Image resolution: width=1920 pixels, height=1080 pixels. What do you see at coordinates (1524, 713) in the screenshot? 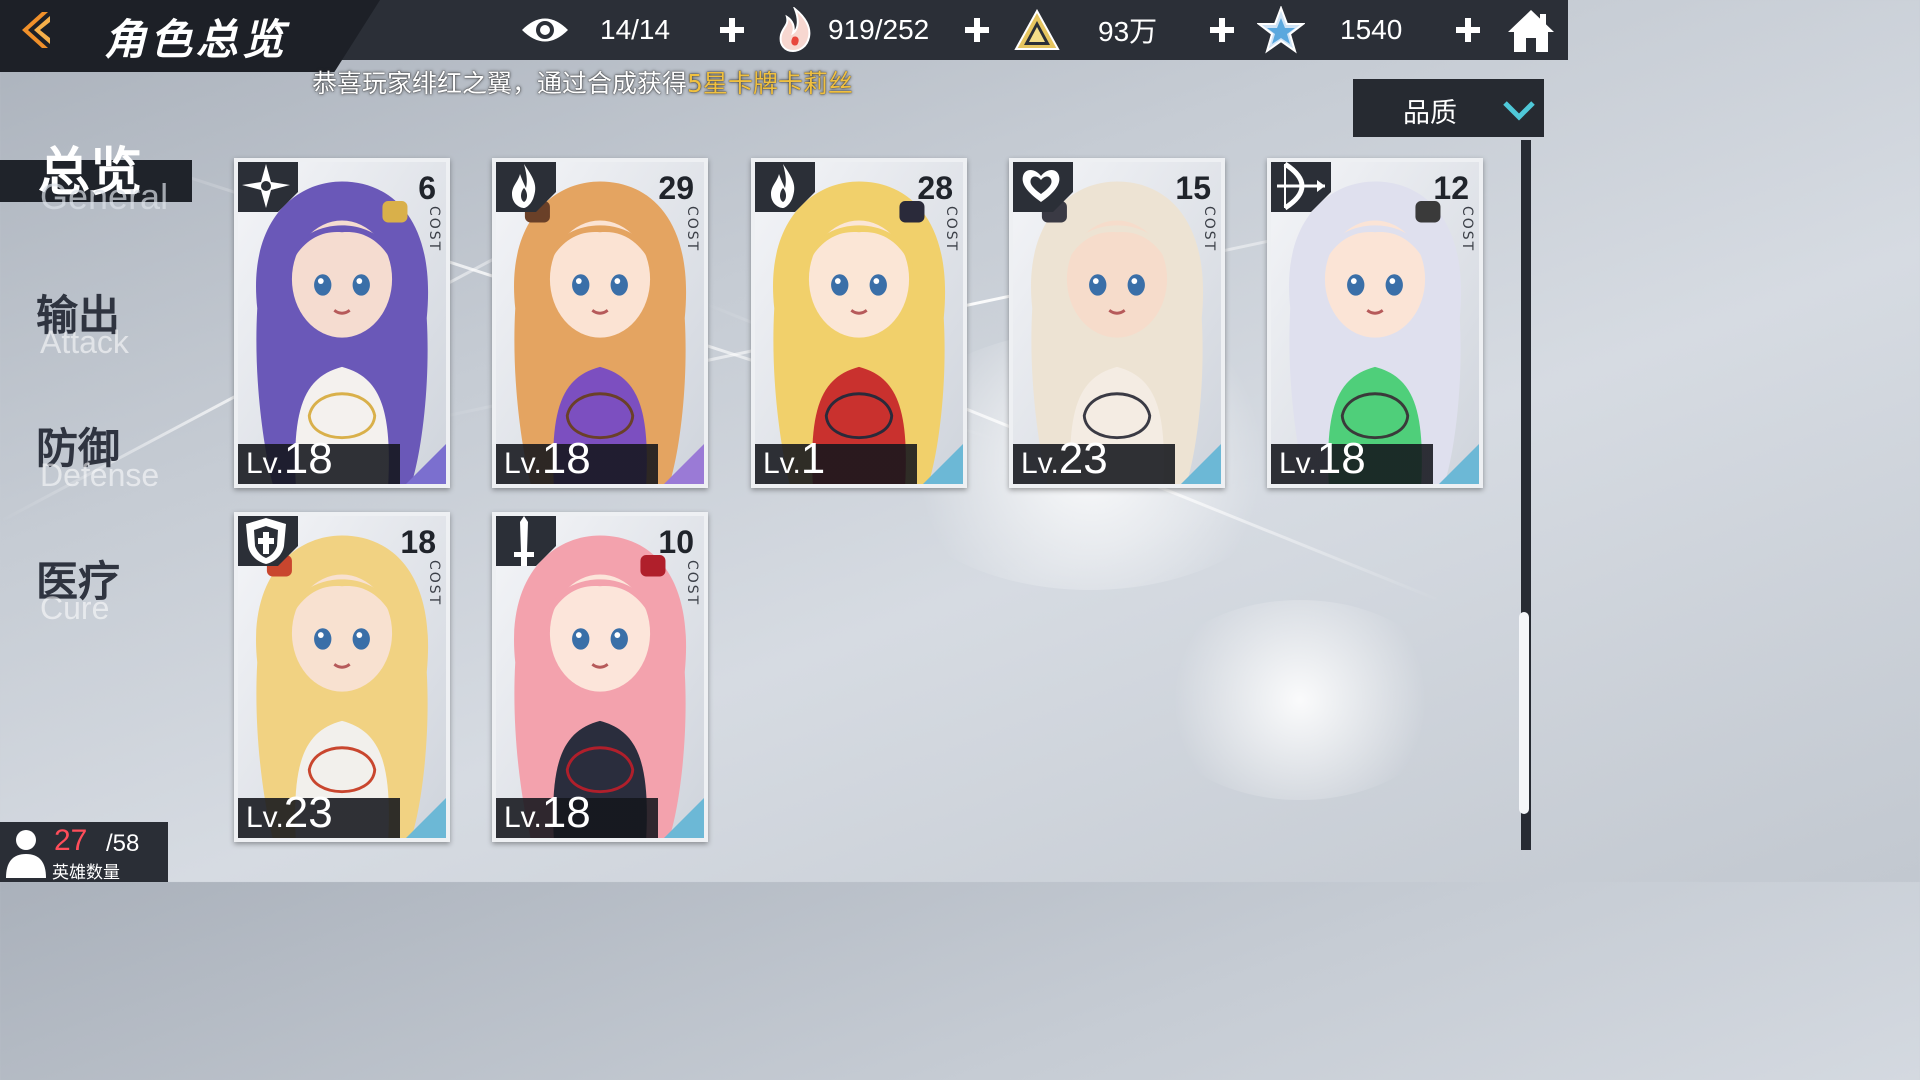
I see `scrollbar-thumb` at bounding box center [1524, 713].